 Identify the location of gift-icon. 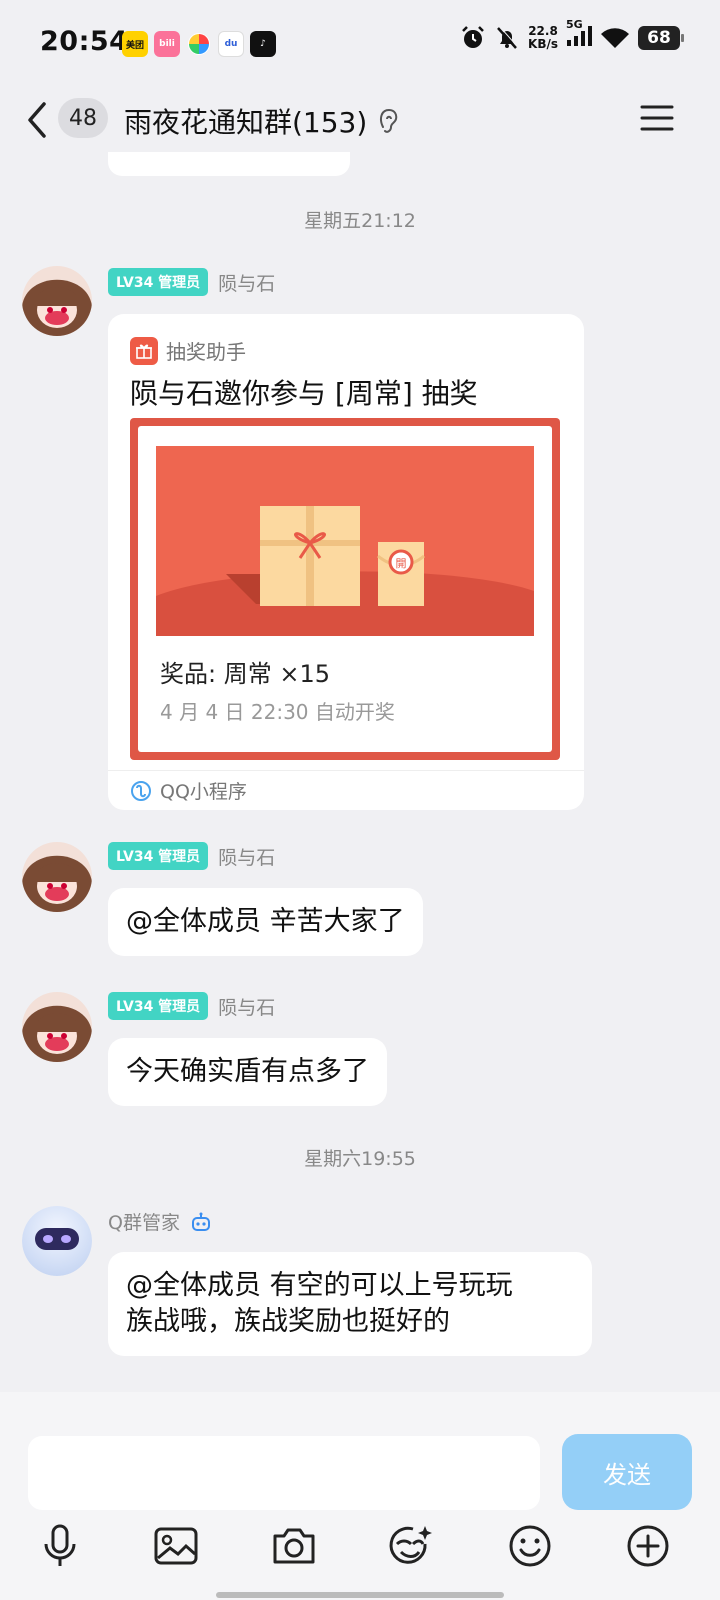
(144, 350).